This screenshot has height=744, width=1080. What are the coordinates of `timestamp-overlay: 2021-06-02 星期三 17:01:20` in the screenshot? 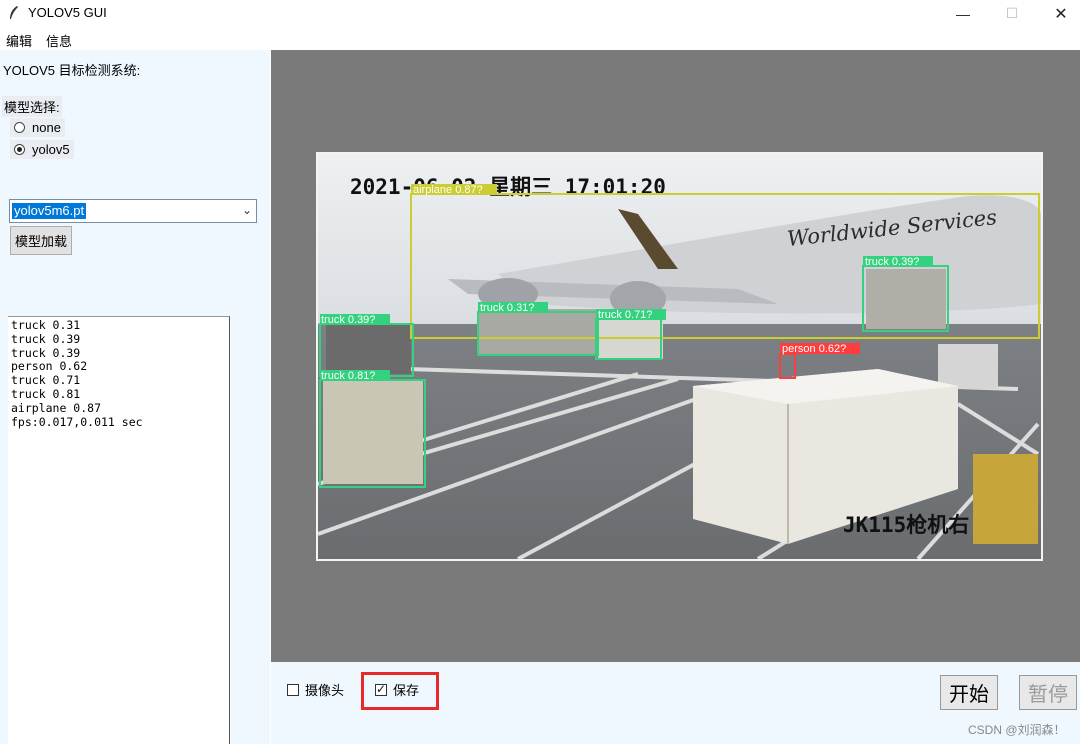 It's located at (508, 187).